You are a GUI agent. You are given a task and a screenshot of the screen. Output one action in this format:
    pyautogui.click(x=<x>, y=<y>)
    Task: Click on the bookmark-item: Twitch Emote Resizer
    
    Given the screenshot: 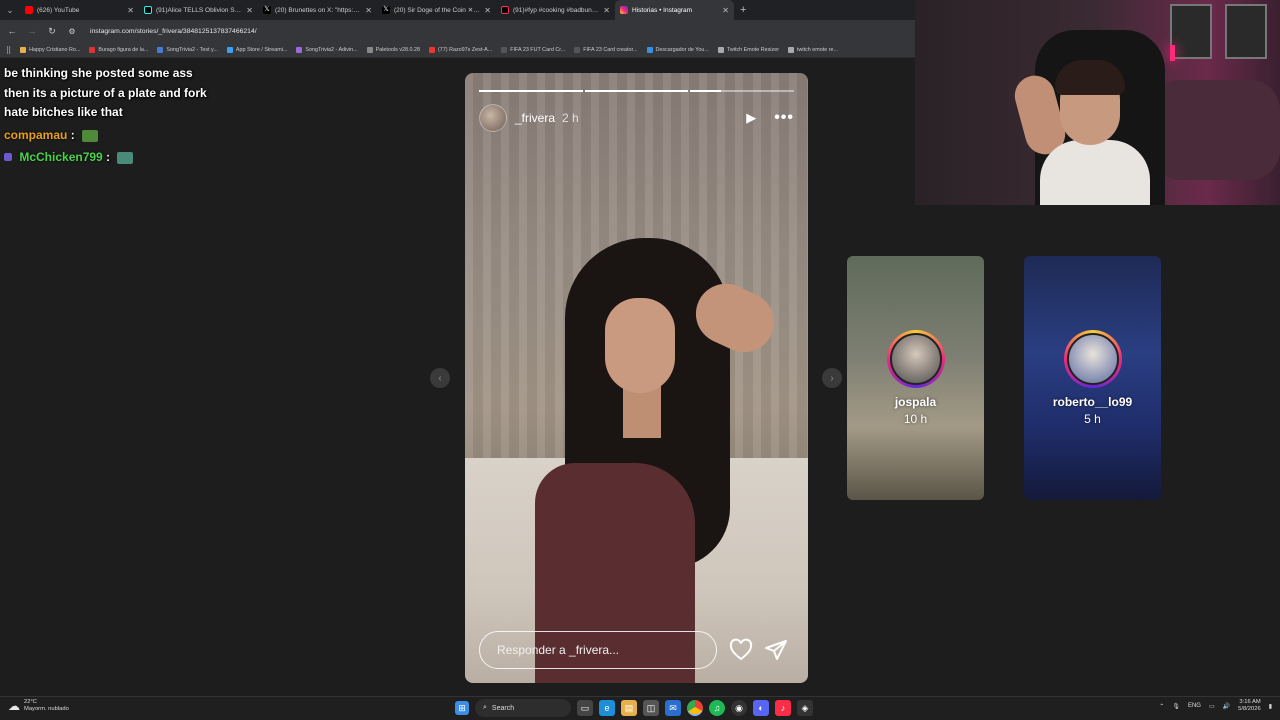 What is the action you would take?
    pyautogui.click(x=748, y=49)
    